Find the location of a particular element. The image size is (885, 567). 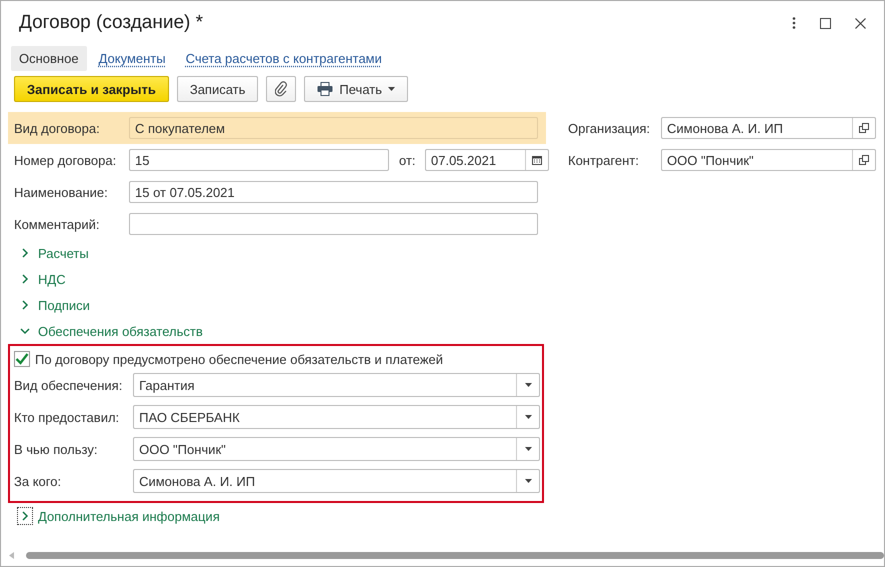

field-label: Организация: is located at coordinates (610, 128).